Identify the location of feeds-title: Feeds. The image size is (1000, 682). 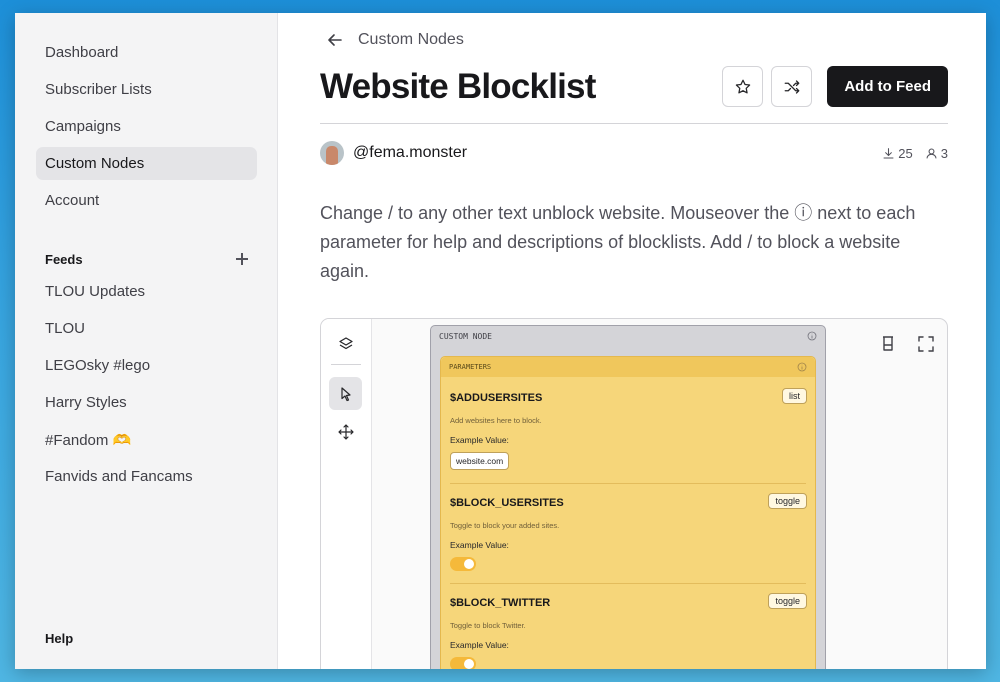
(64, 259).